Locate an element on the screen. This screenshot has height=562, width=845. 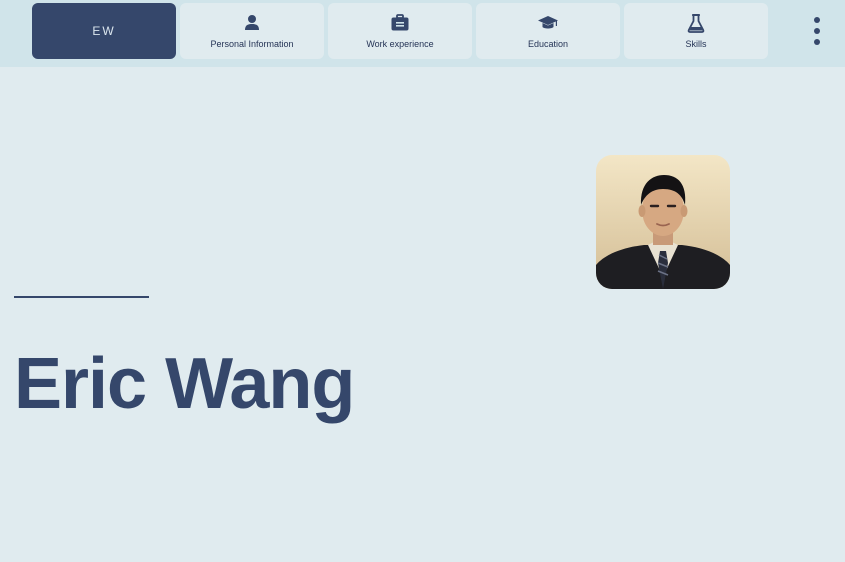
accent-divider is located at coordinates (81, 297).